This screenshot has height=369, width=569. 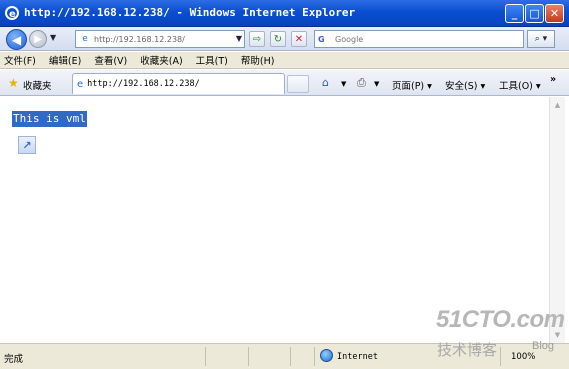 What do you see at coordinates (557, 105) in the screenshot?
I see `scroll-up-icon: ▲` at bounding box center [557, 105].